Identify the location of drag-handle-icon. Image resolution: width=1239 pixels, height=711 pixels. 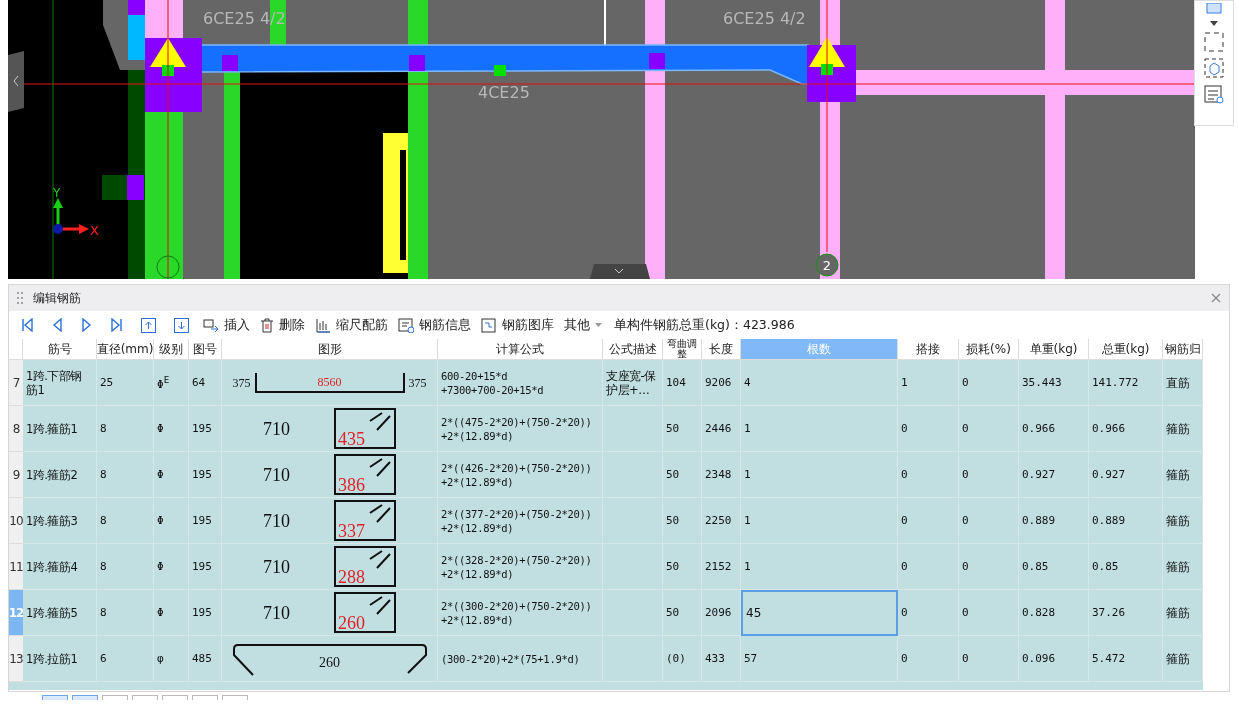
(20, 298).